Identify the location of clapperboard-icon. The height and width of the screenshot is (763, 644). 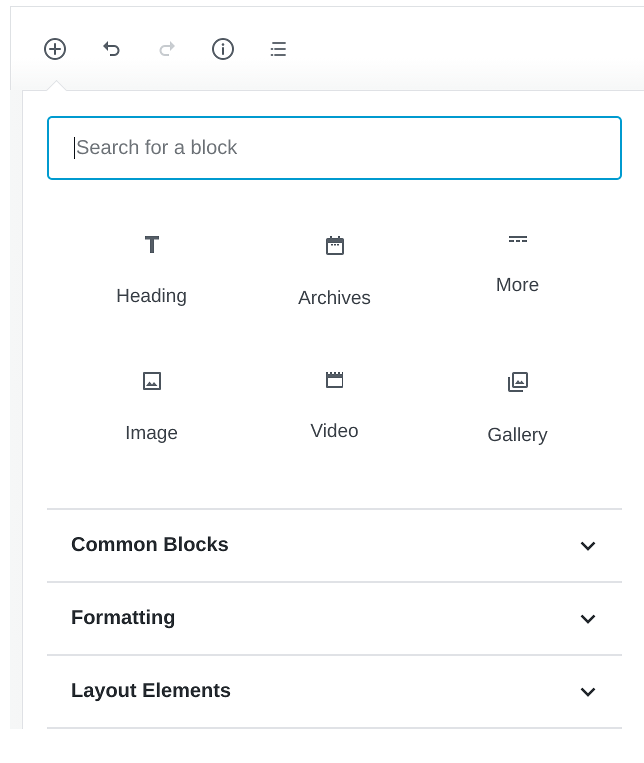
(335, 380).